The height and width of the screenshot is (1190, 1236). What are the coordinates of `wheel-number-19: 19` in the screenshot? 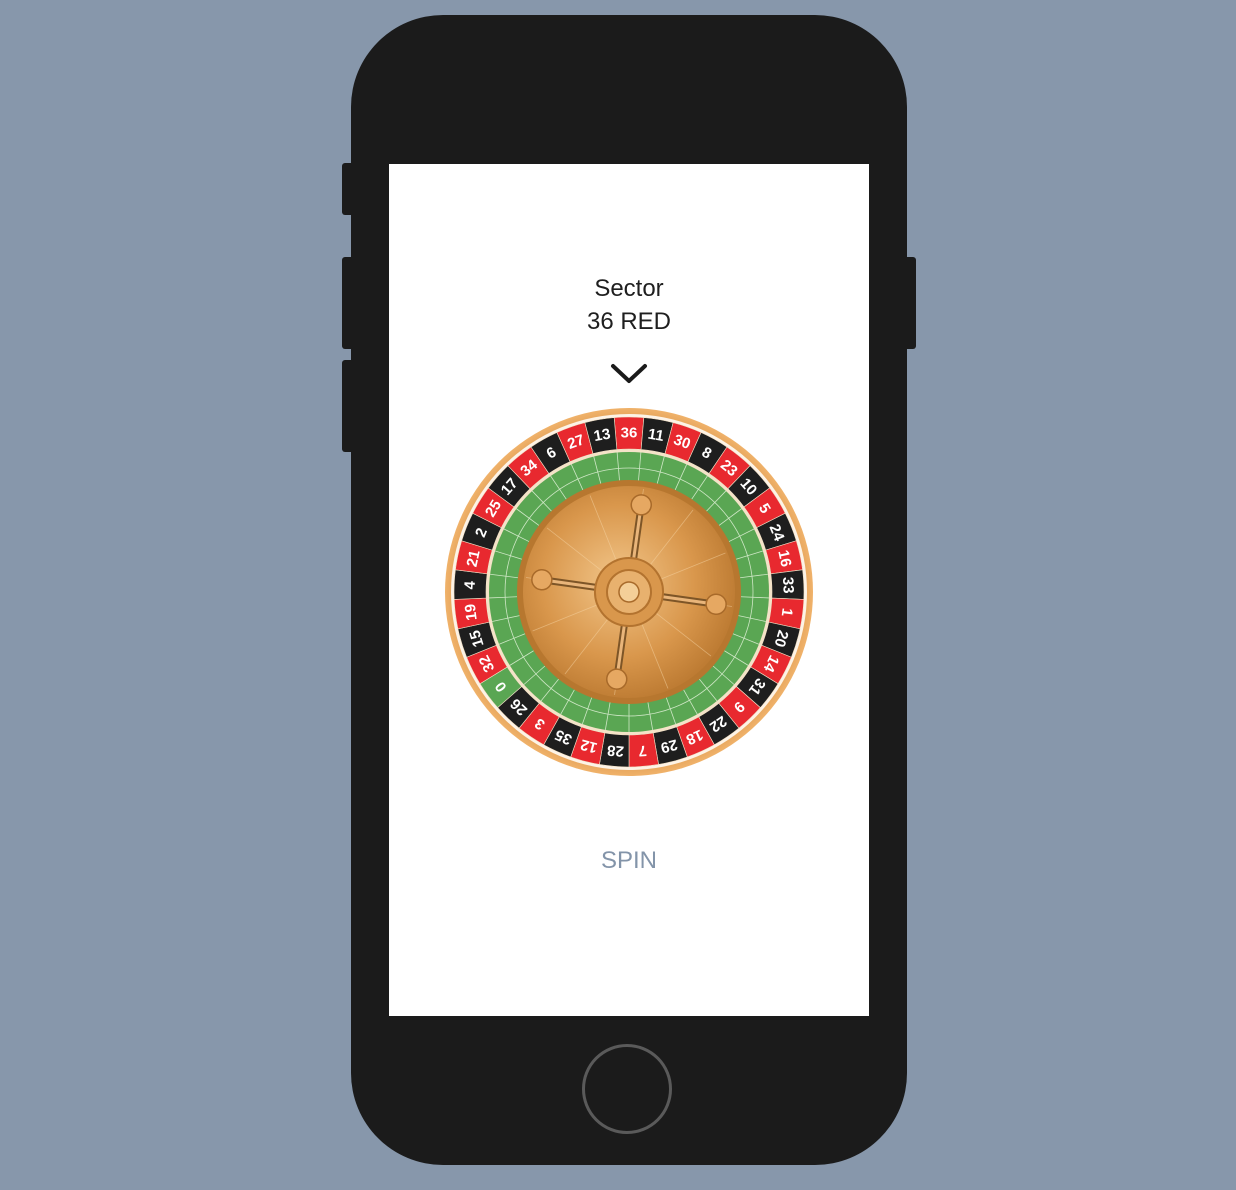 It's located at (471, 612).